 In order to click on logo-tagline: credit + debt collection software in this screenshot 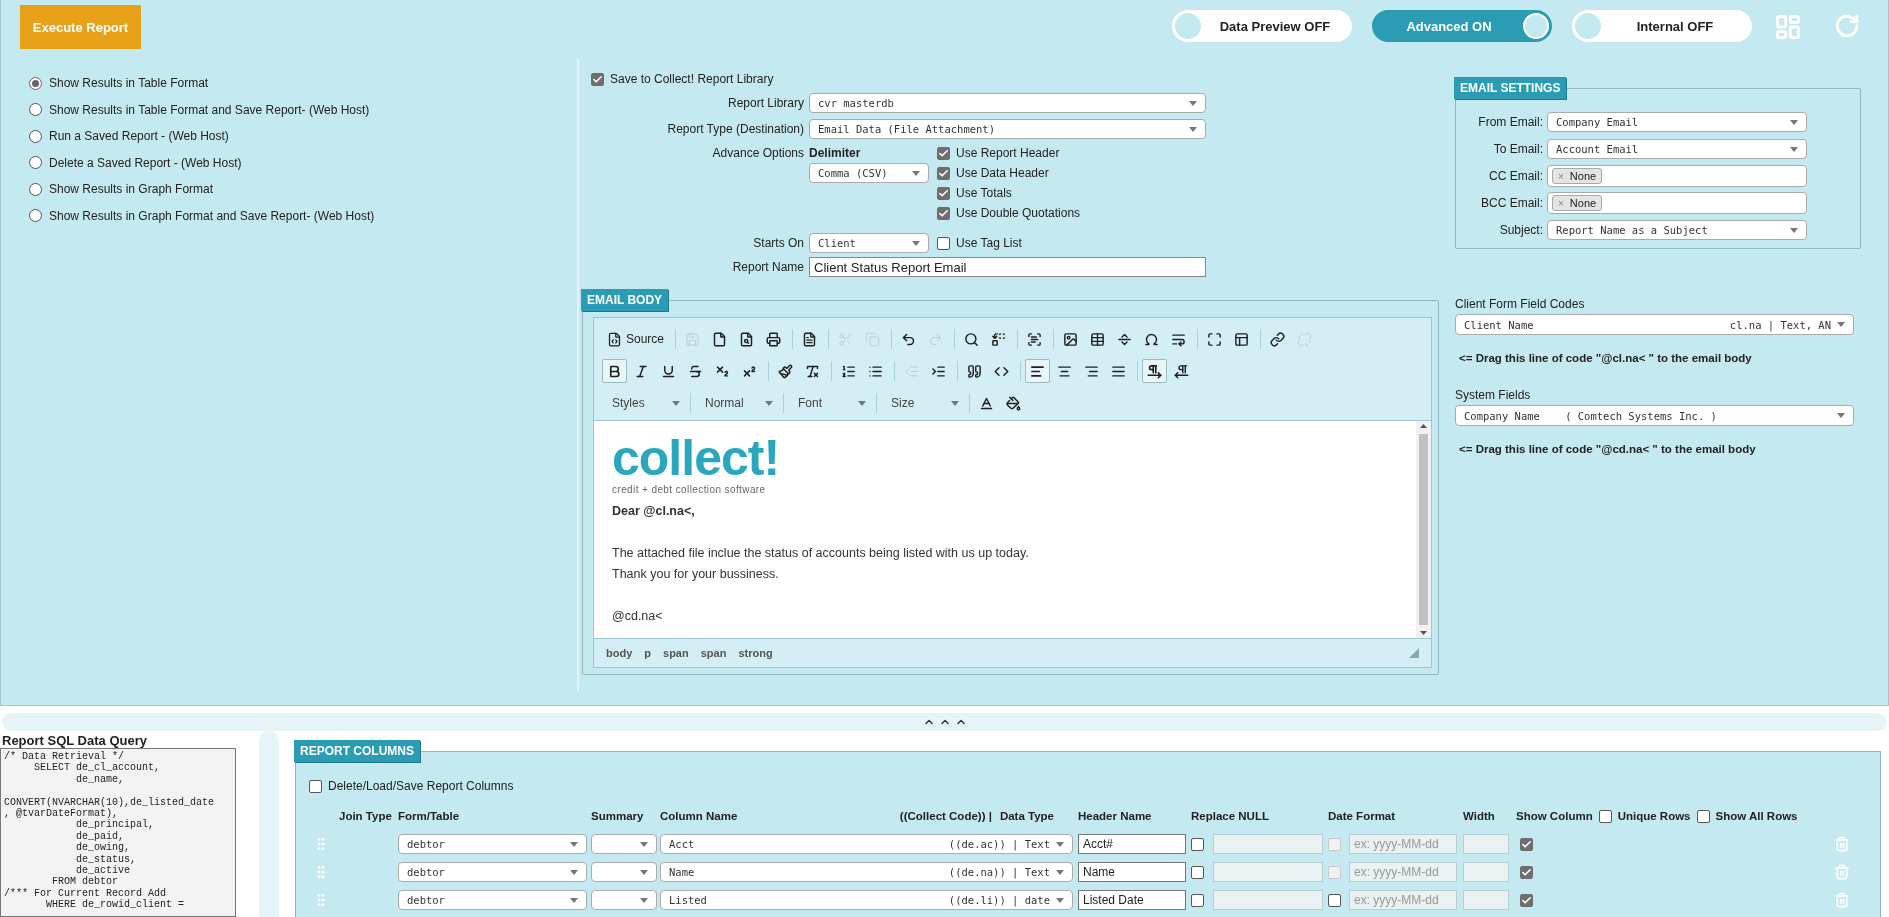, I will do `click(689, 490)`.